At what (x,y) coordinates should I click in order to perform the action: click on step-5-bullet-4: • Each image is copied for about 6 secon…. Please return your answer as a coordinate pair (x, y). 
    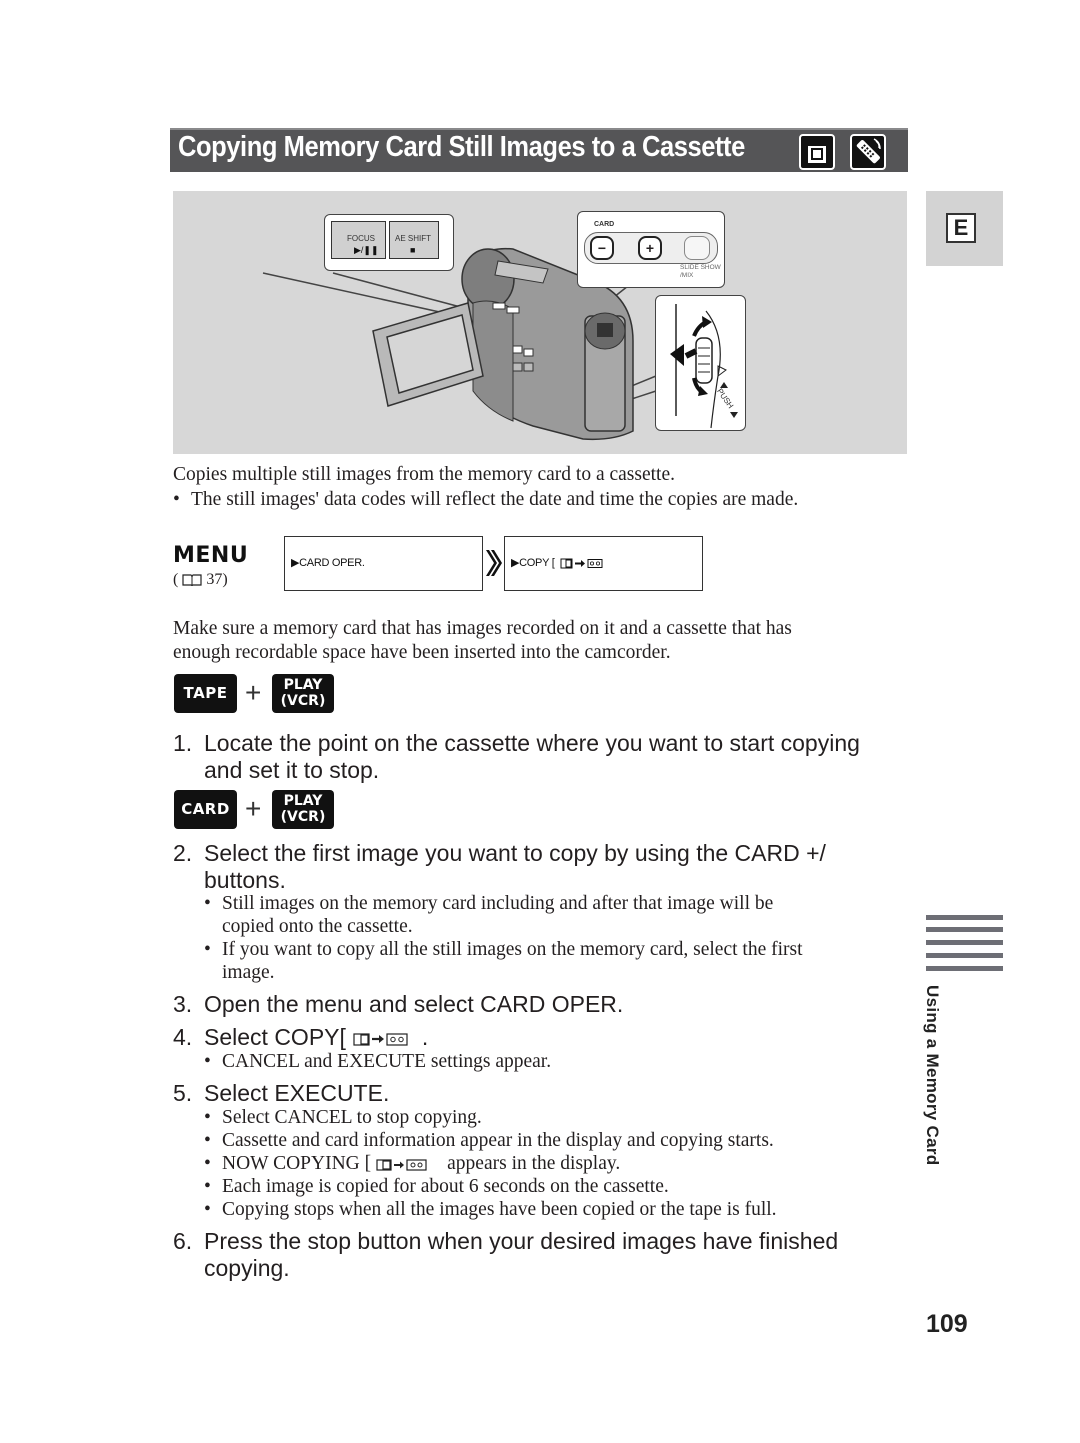
    Looking at the image, I should click on (436, 1186).